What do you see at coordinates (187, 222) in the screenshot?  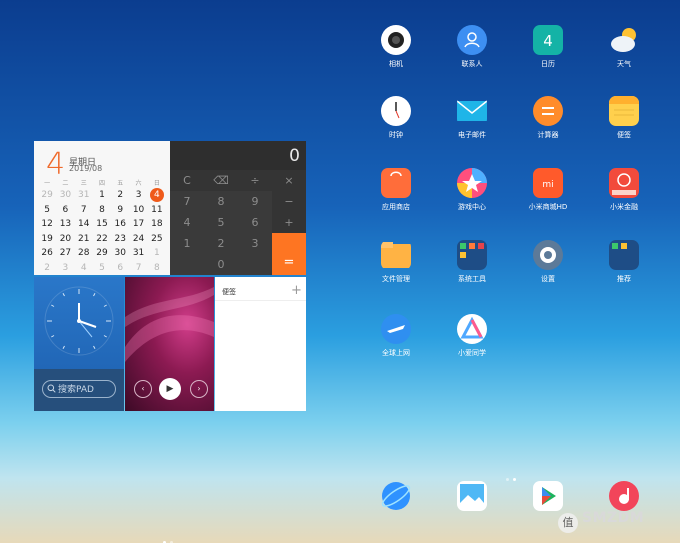 I see `calculator-key: 4` at bounding box center [187, 222].